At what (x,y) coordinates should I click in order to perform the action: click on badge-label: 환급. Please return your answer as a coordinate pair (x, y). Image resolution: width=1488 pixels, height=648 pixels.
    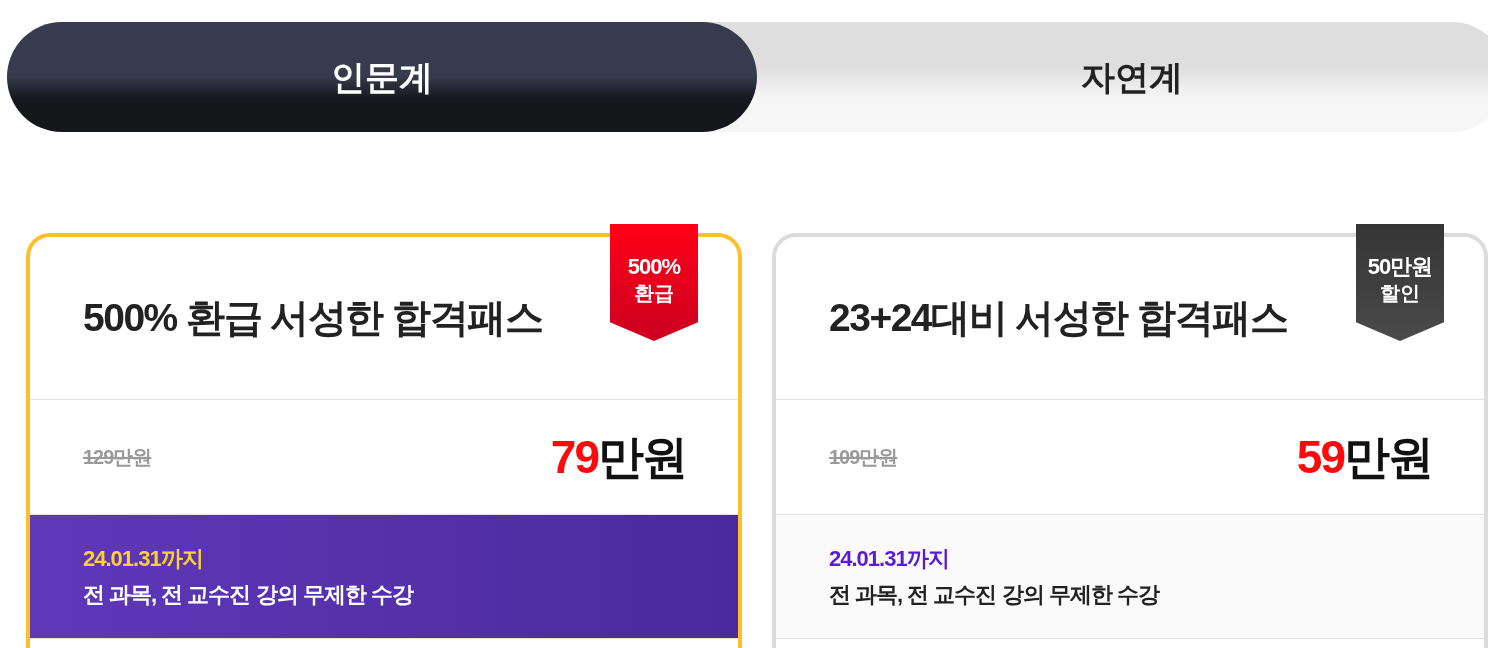
    Looking at the image, I should click on (654, 293).